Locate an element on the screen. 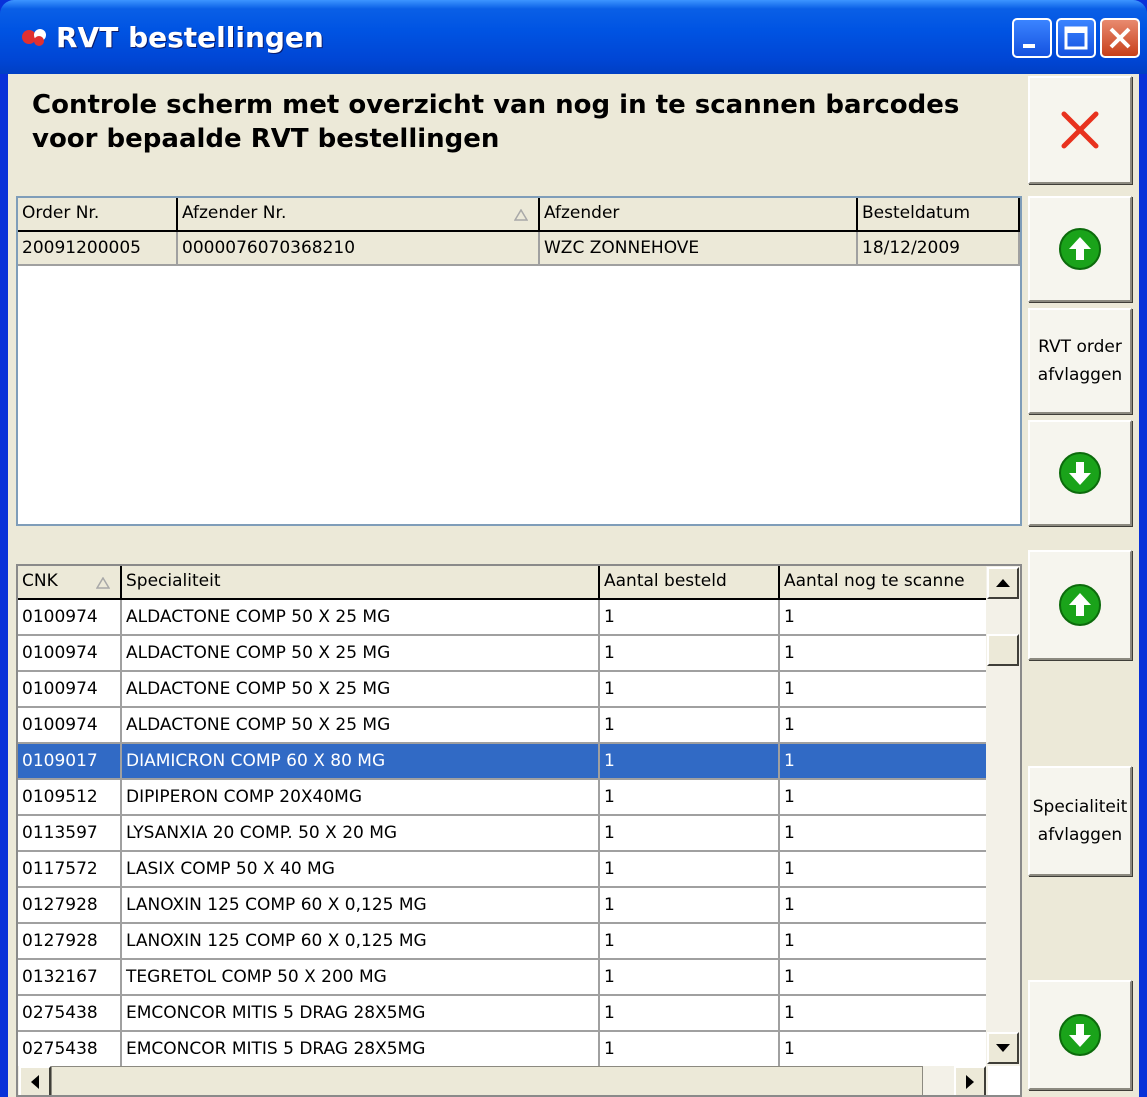 This screenshot has height=1097, width=1147. cnk-cell: 0132167 is located at coordinates (70, 978).